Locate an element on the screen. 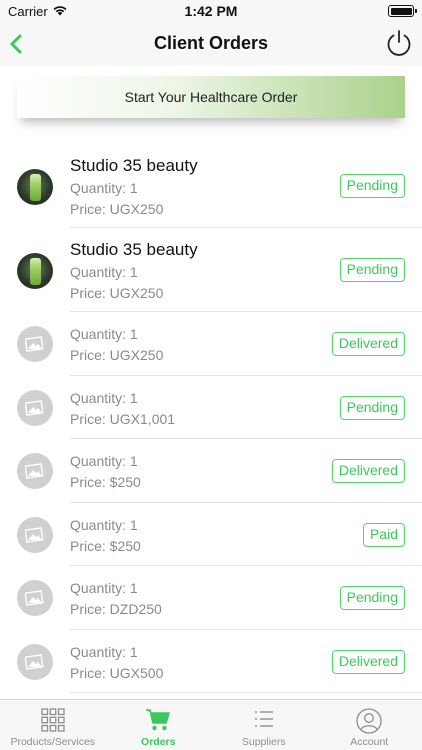 This screenshot has width=422, height=750. list-icon is located at coordinates (263, 719).